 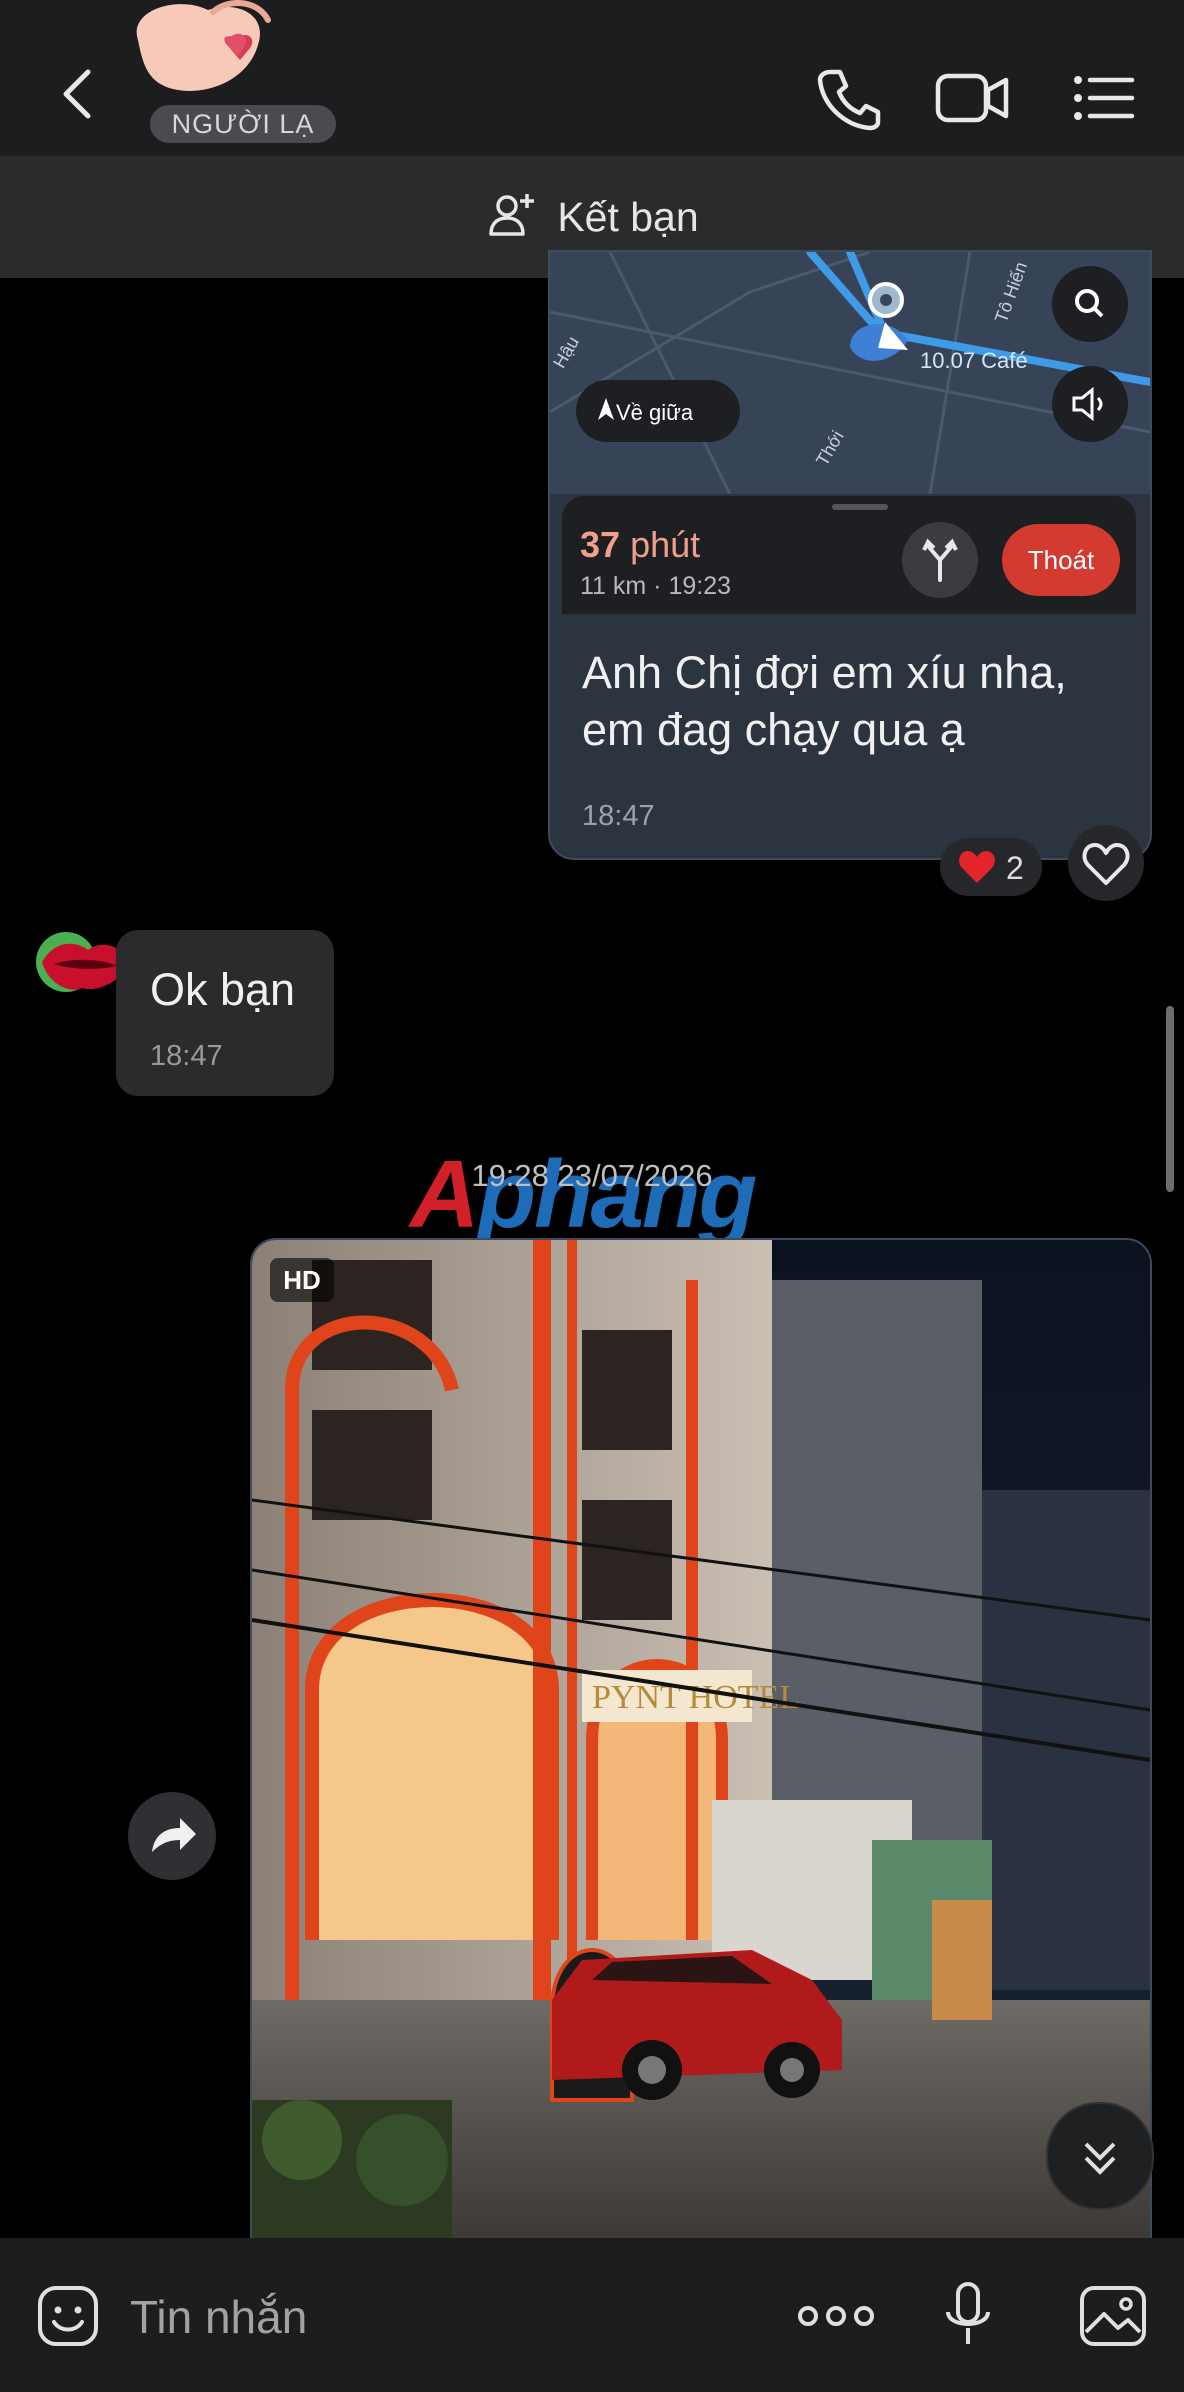 What do you see at coordinates (248, 60) in the screenshot?
I see `contact-avatar` at bounding box center [248, 60].